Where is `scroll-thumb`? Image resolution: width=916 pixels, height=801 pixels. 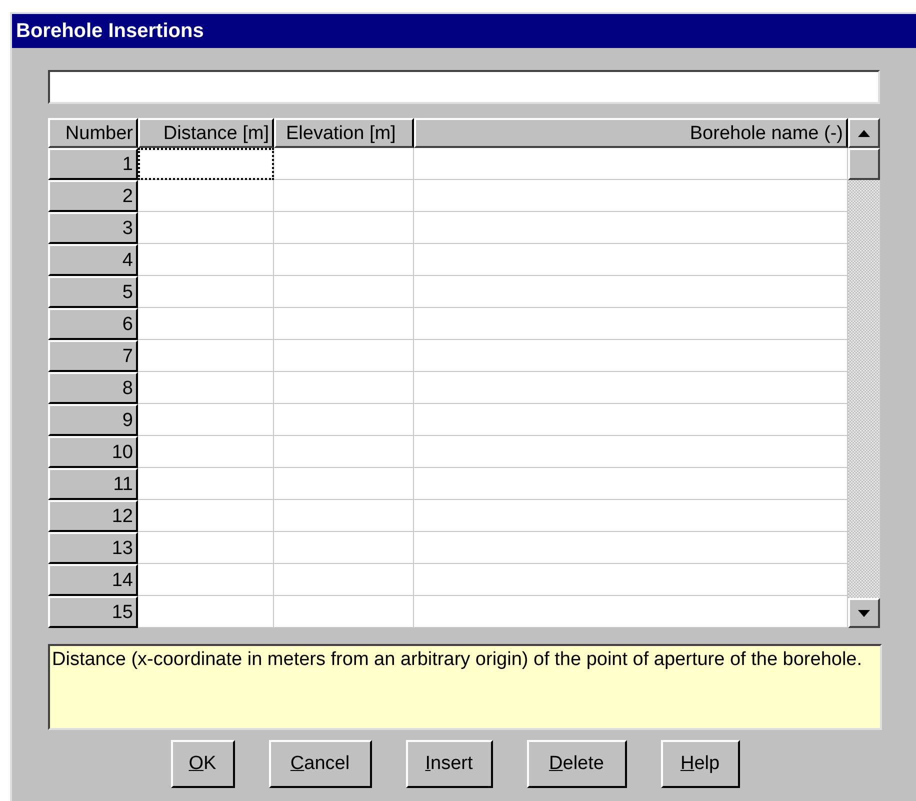
scroll-thumb is located at coordinates (864, 164).